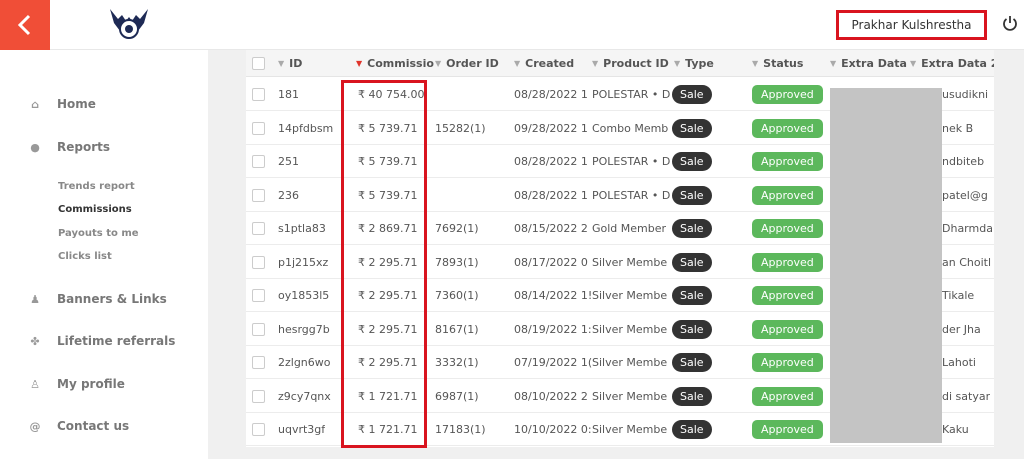 This screenshot has height=459, width=1024. Describe the element at coordinates (35, 384) in the screenshot. I see `profile-icon: ♙` at that location.